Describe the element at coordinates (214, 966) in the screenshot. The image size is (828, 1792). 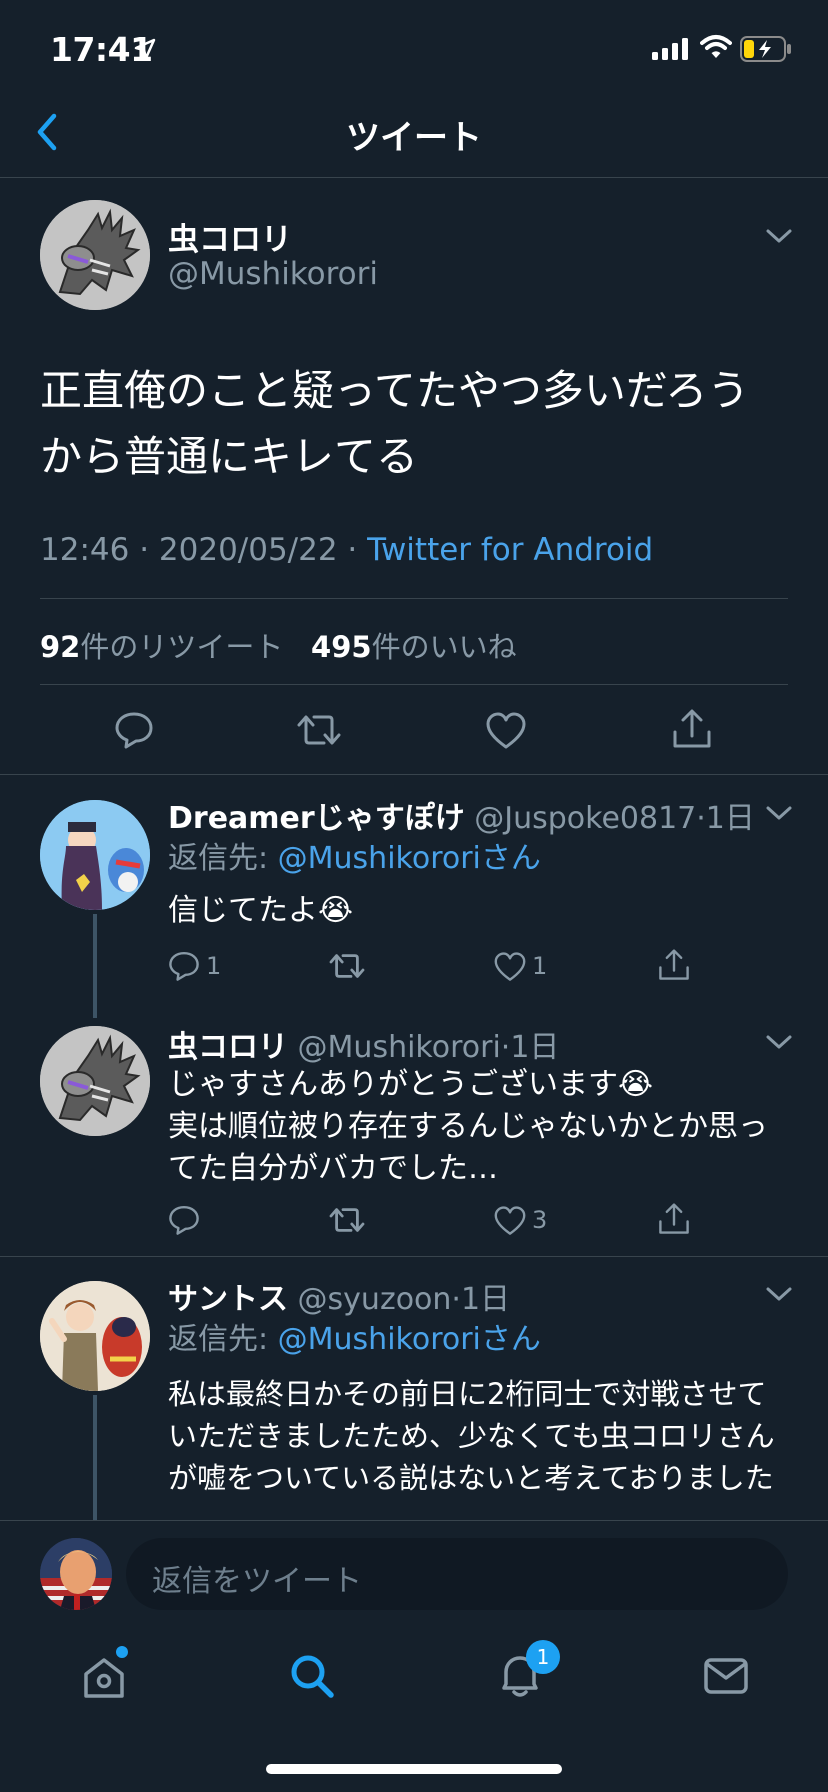
I see `reply-count: 1` at that location.